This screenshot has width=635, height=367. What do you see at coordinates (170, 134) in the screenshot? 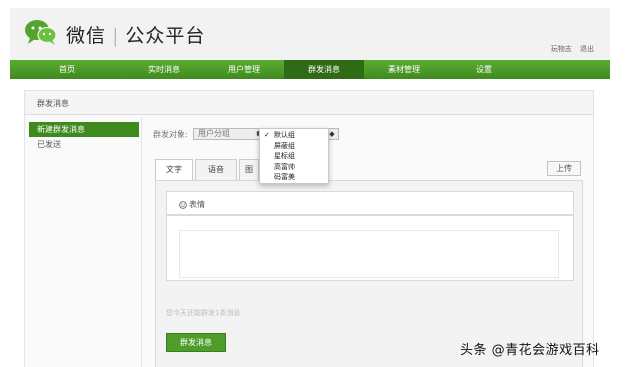
I see `target-label: 群发对象:` at bounding box center [170, 134].